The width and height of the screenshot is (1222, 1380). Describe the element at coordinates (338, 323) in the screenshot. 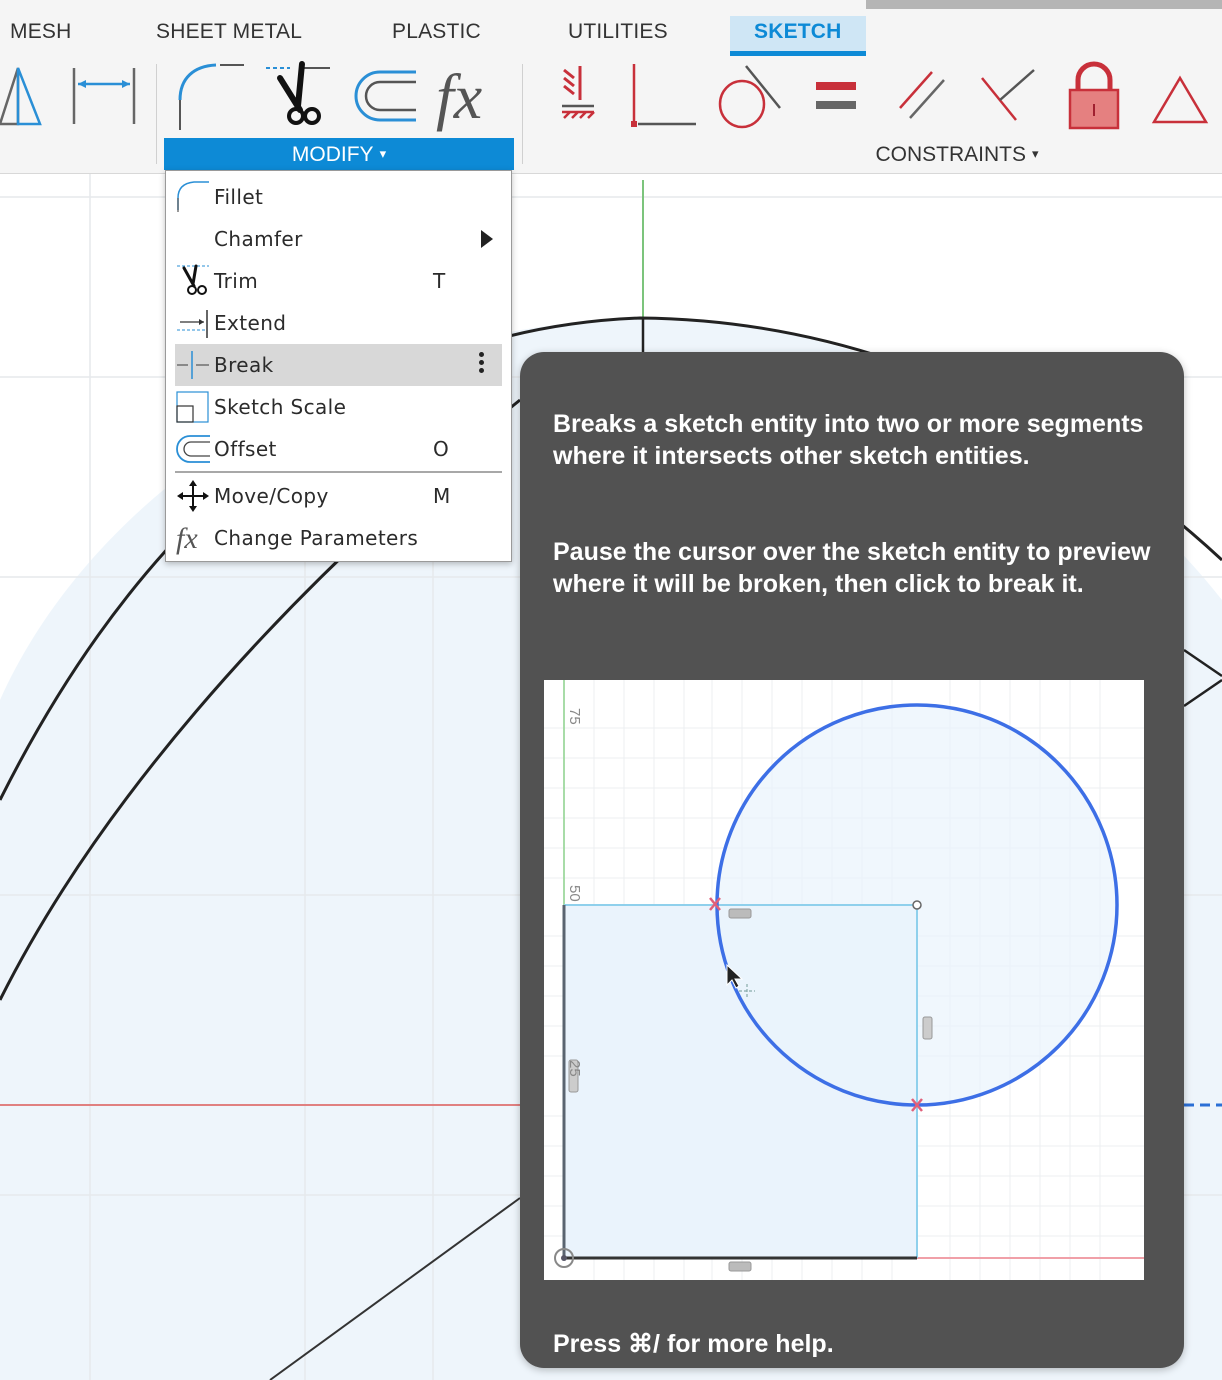

I see `menu-item-extend: Extend` at that location.